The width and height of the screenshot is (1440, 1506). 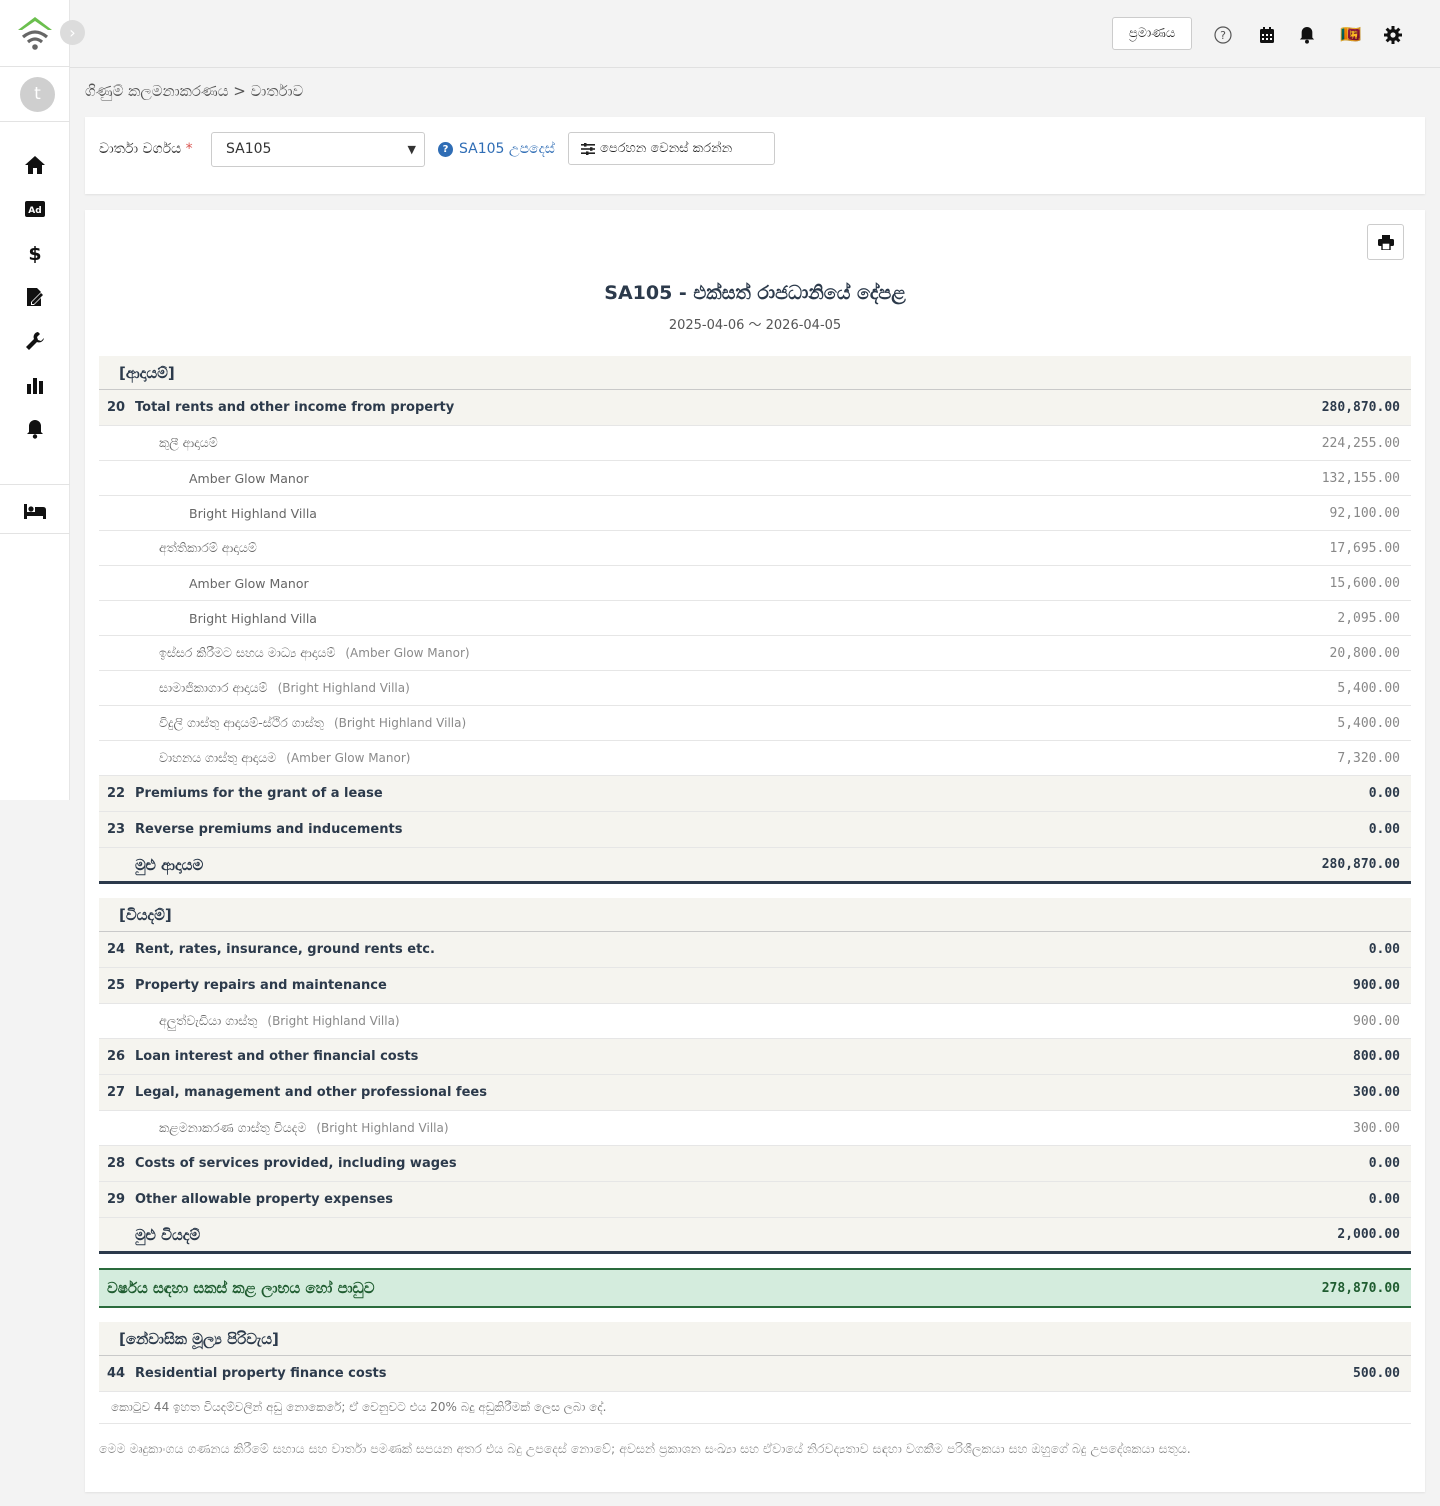 I want to click on income-total-amount: 280,870.00, so click(x=1360, y=864).